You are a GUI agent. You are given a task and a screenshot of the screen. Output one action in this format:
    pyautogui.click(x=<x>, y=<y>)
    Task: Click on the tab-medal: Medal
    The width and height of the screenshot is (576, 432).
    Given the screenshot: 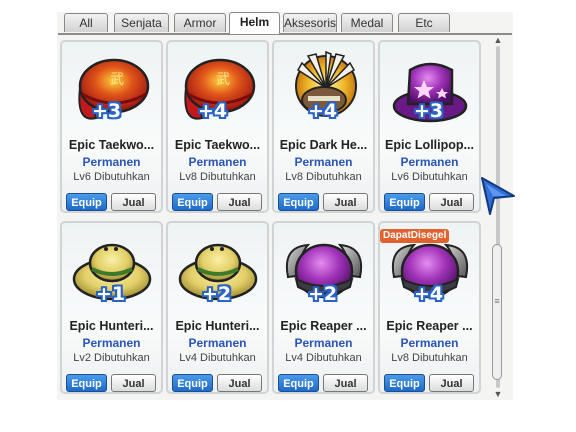 What is the action you would take?
    pyautogui.click(x=367, y=22)
    